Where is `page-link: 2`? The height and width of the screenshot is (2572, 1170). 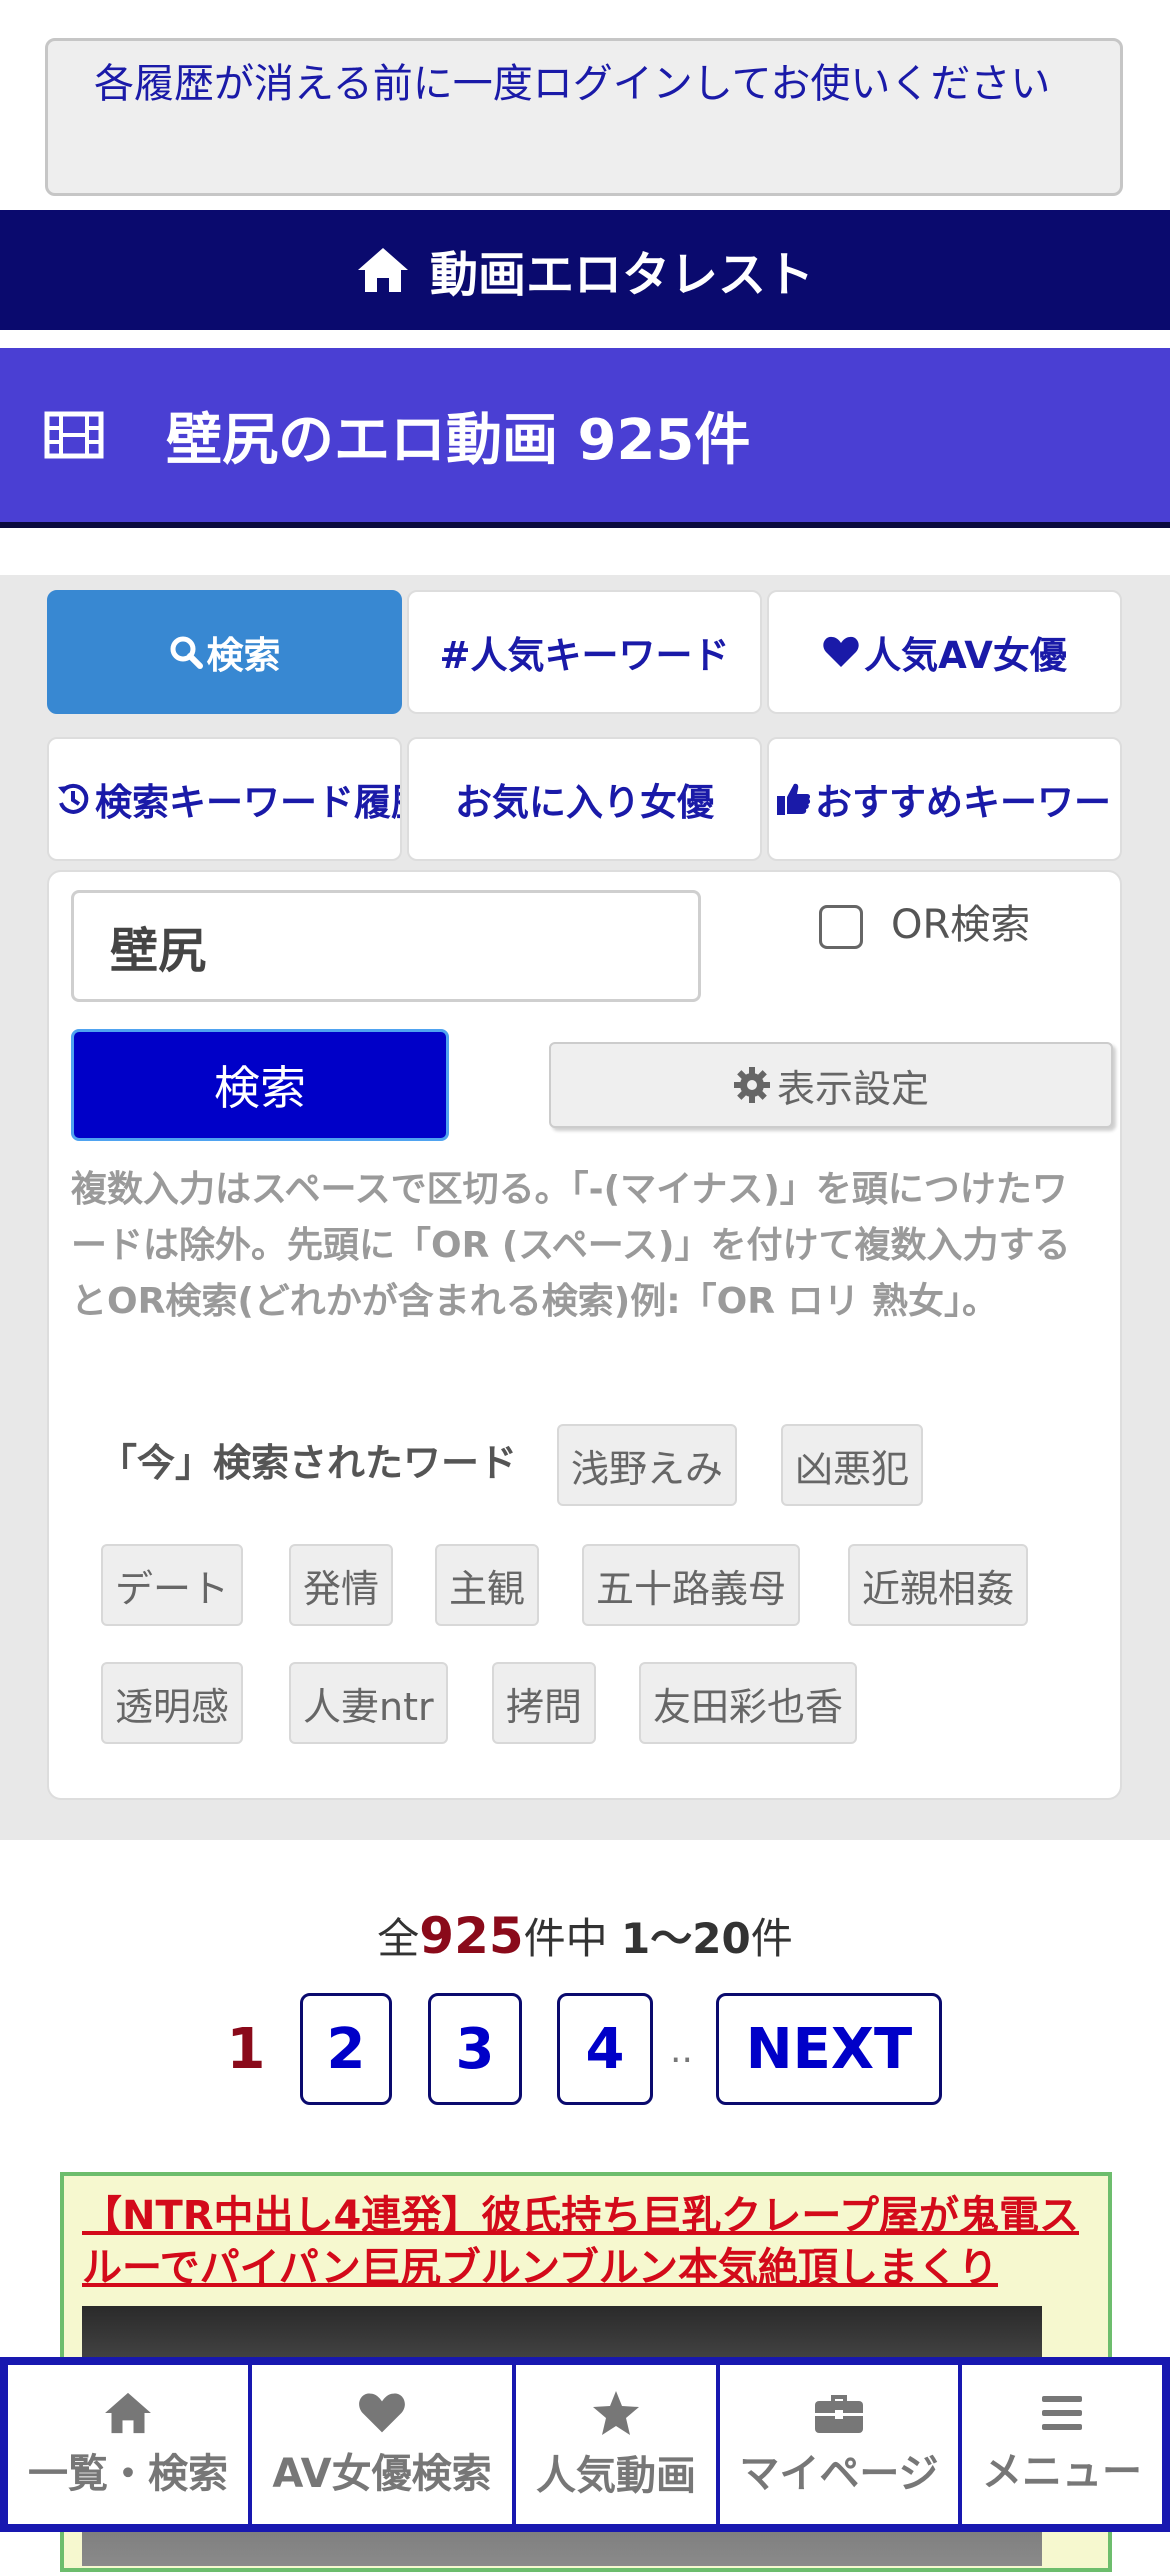
page-link: 2 is located at coordinates (346, 2049).